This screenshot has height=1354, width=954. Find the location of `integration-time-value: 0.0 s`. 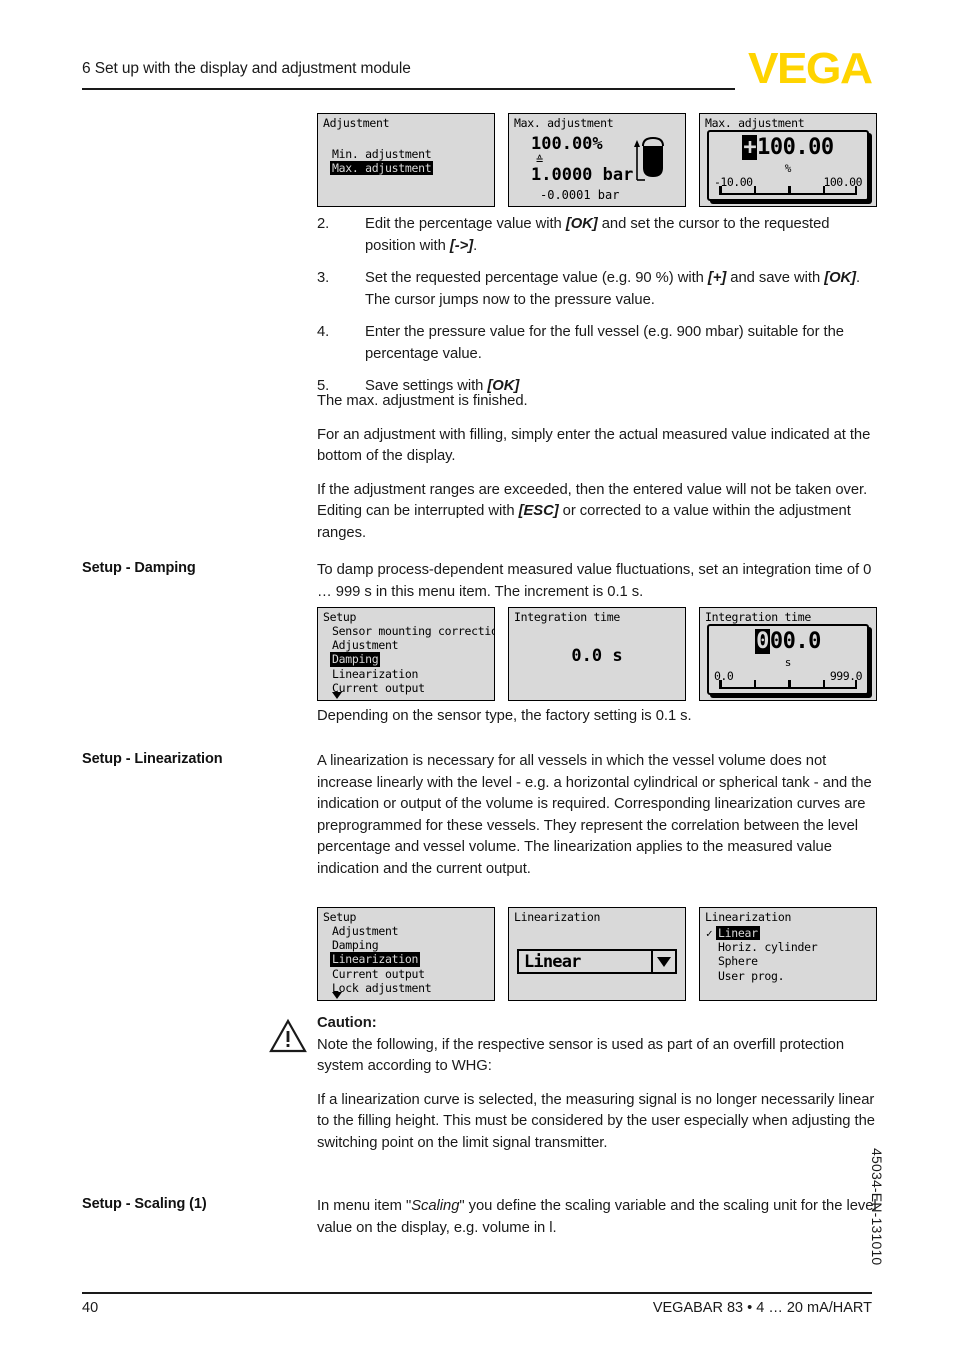

integration-time-value: 0.0 s is located at coordinates (597, 656).